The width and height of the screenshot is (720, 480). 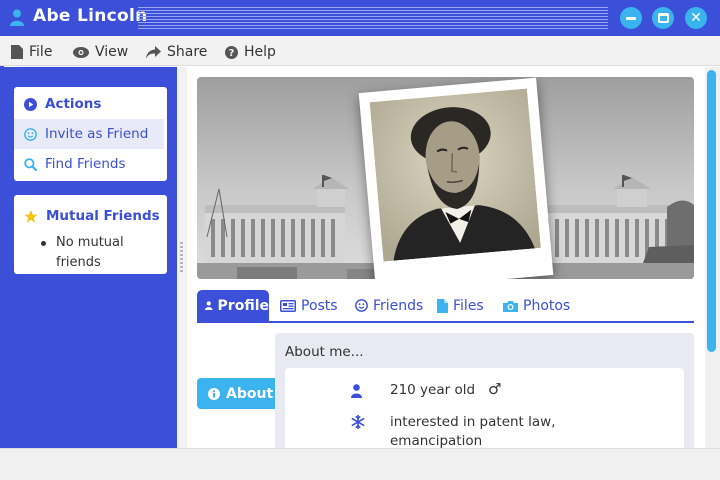 I want to click on close-button: ✕, so click(x=696, y=18).